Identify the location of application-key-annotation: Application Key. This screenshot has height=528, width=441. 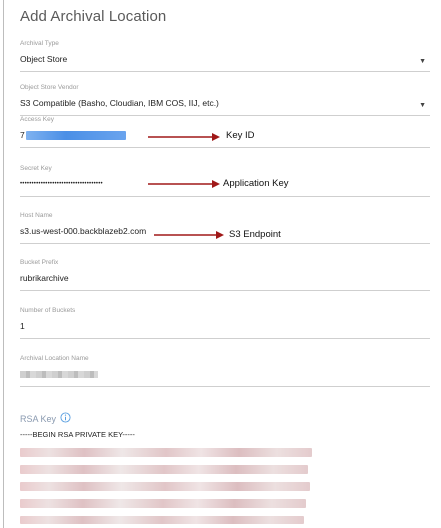
(256, 183).